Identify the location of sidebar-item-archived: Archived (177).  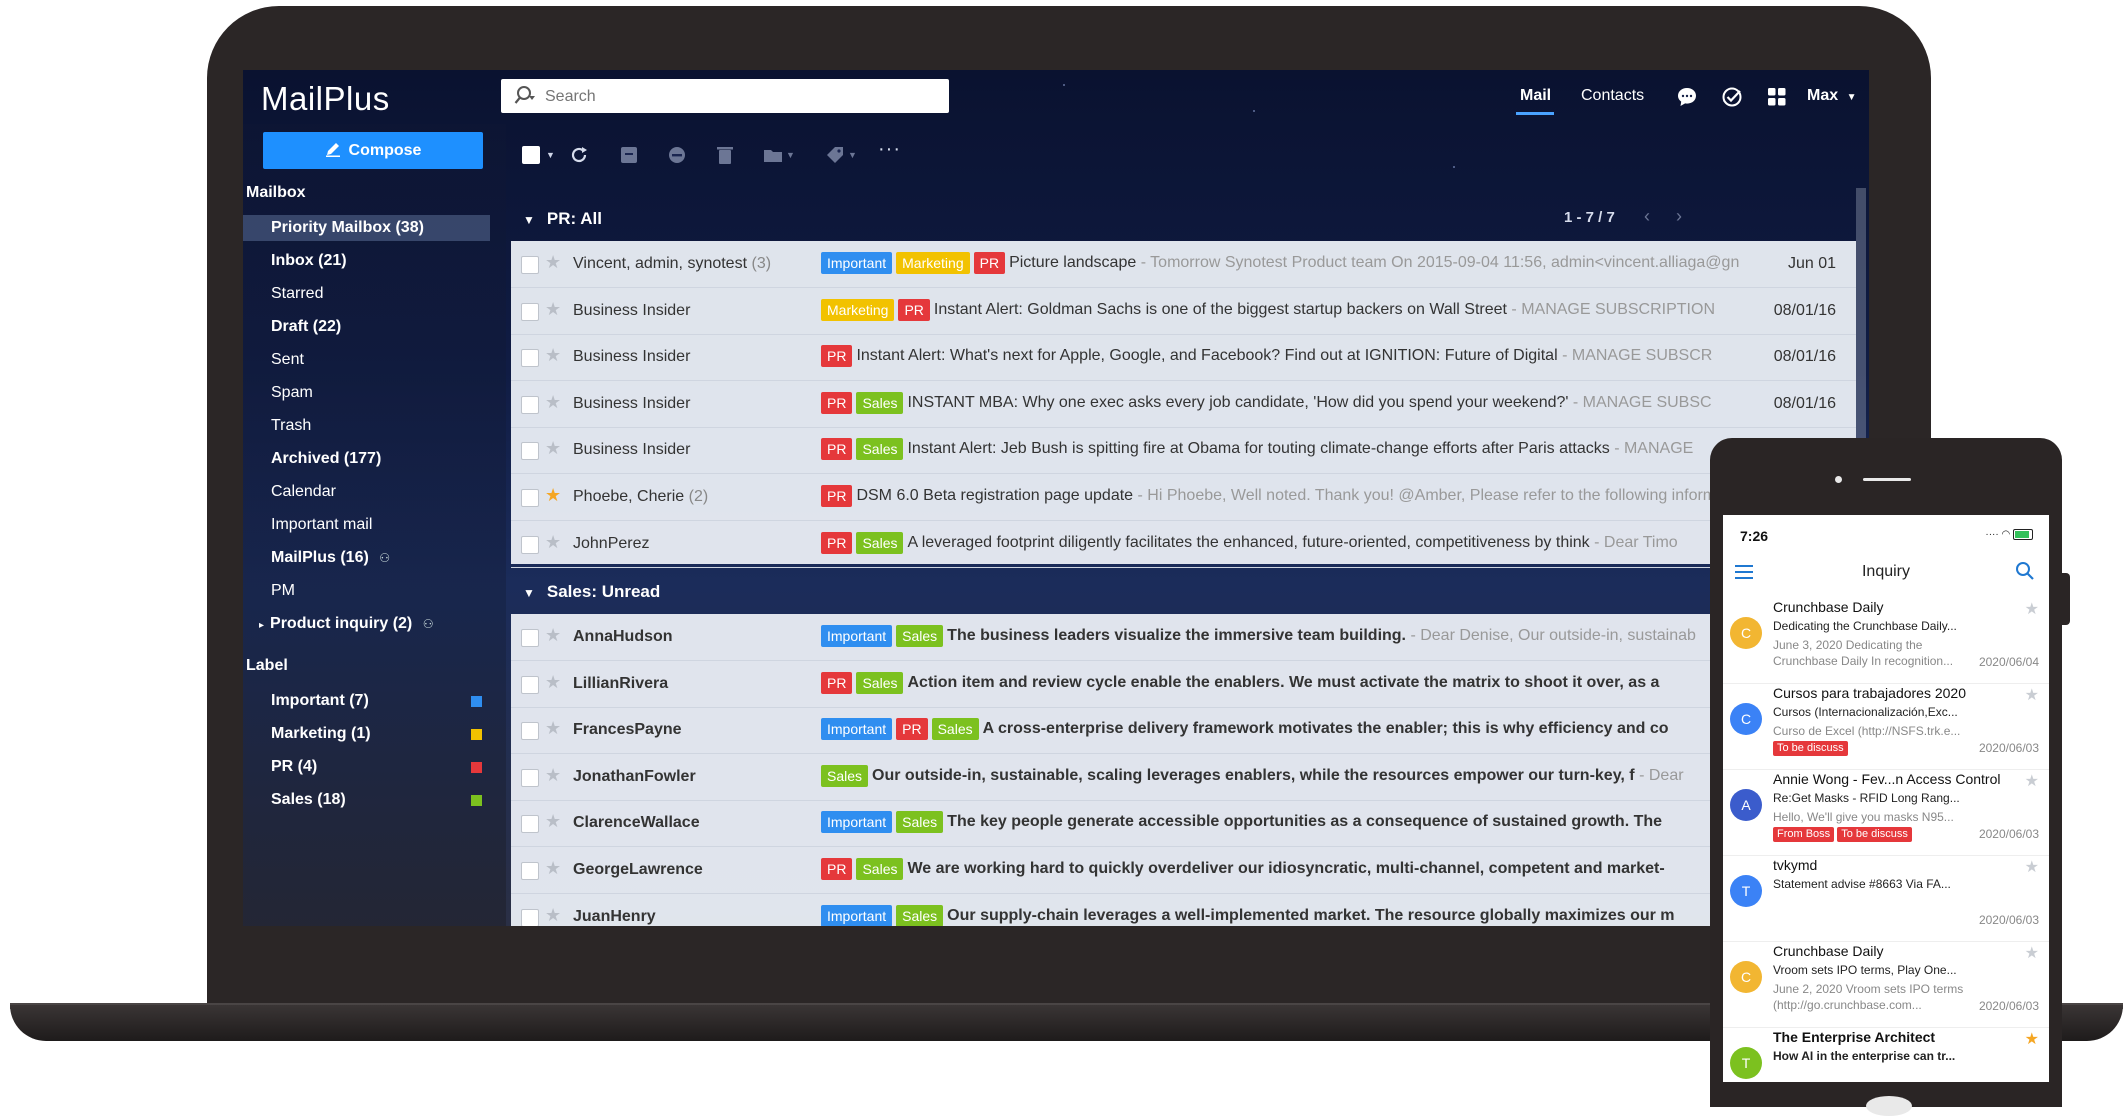
(326, 459).